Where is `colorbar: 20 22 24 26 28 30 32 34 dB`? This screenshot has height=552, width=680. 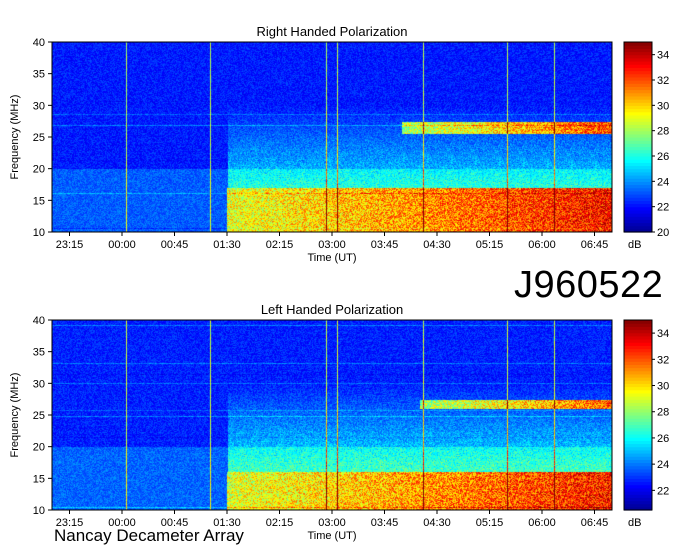
colorbar: 20 22 24 26 28 30 32 34 dB is located at coordinates (646, 146).